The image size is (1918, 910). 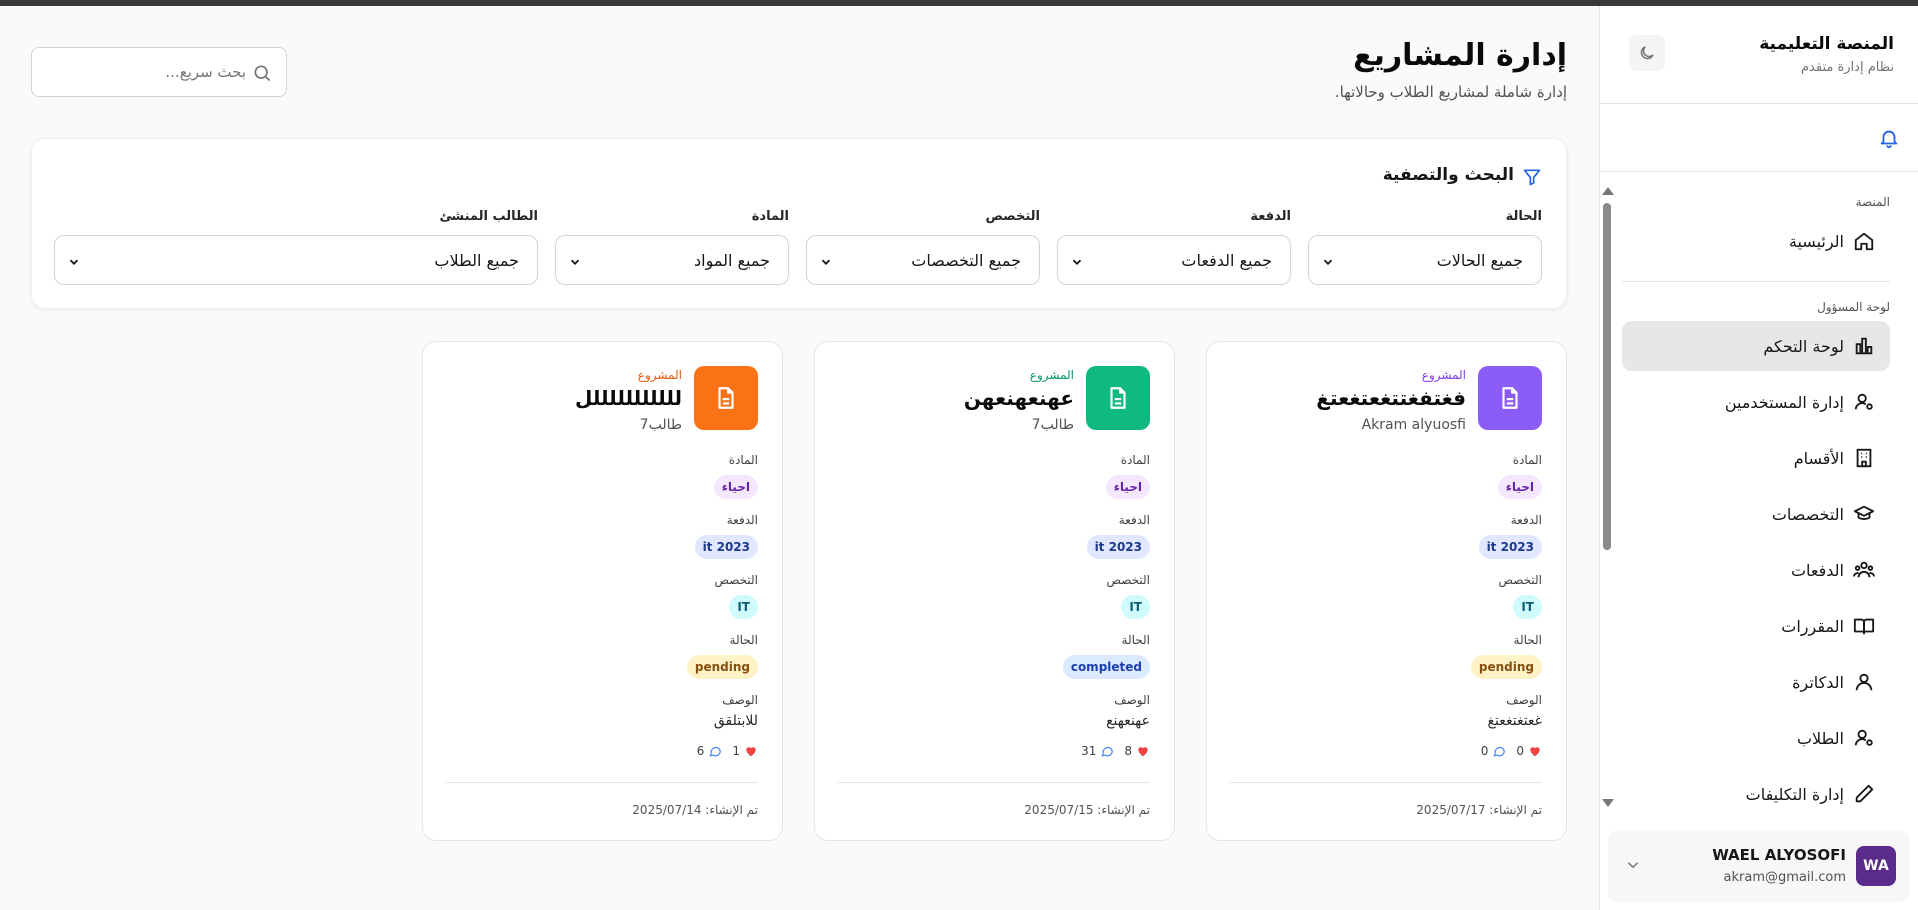 I want to click on student-filter-select: جميع الطلاب, so click(x=296, y=260).